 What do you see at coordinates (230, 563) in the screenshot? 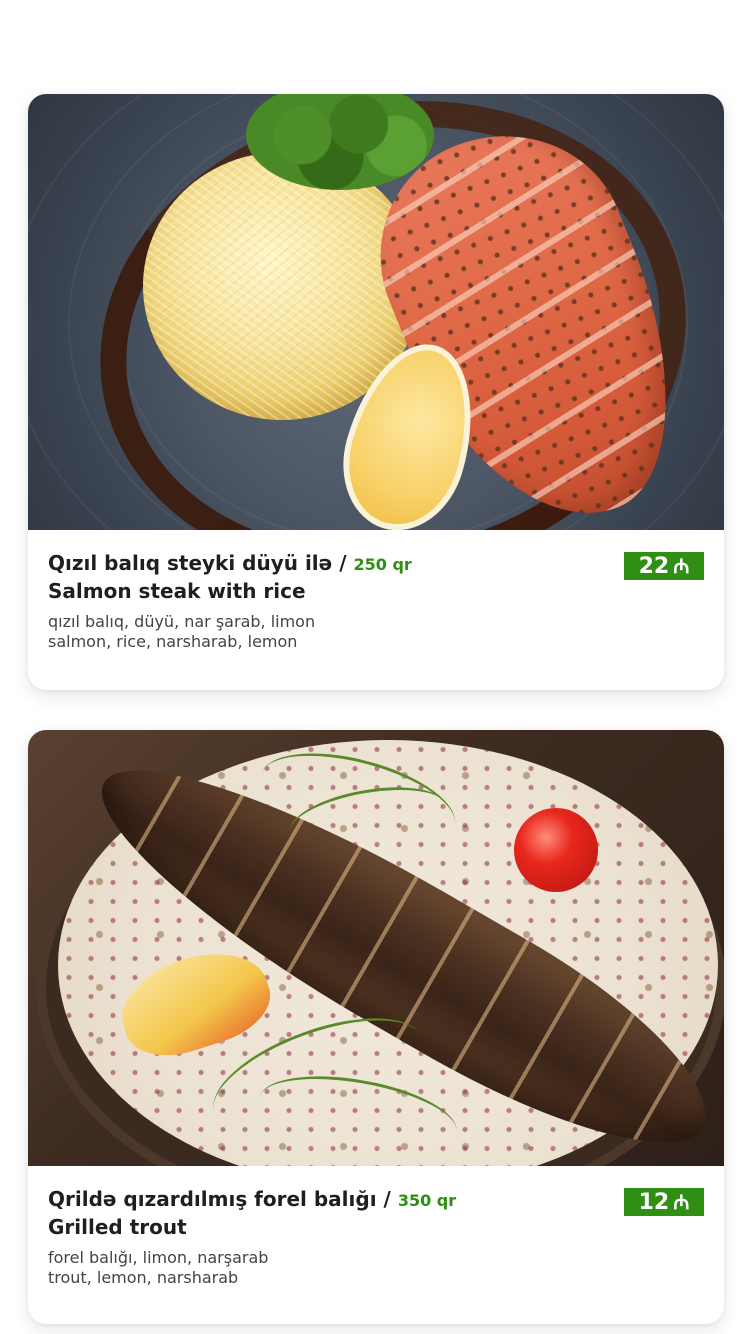
I see `dish-title-az: Qızıl balıq steyki düyü ilə / 250 qr` at bounding box center [230, 563].